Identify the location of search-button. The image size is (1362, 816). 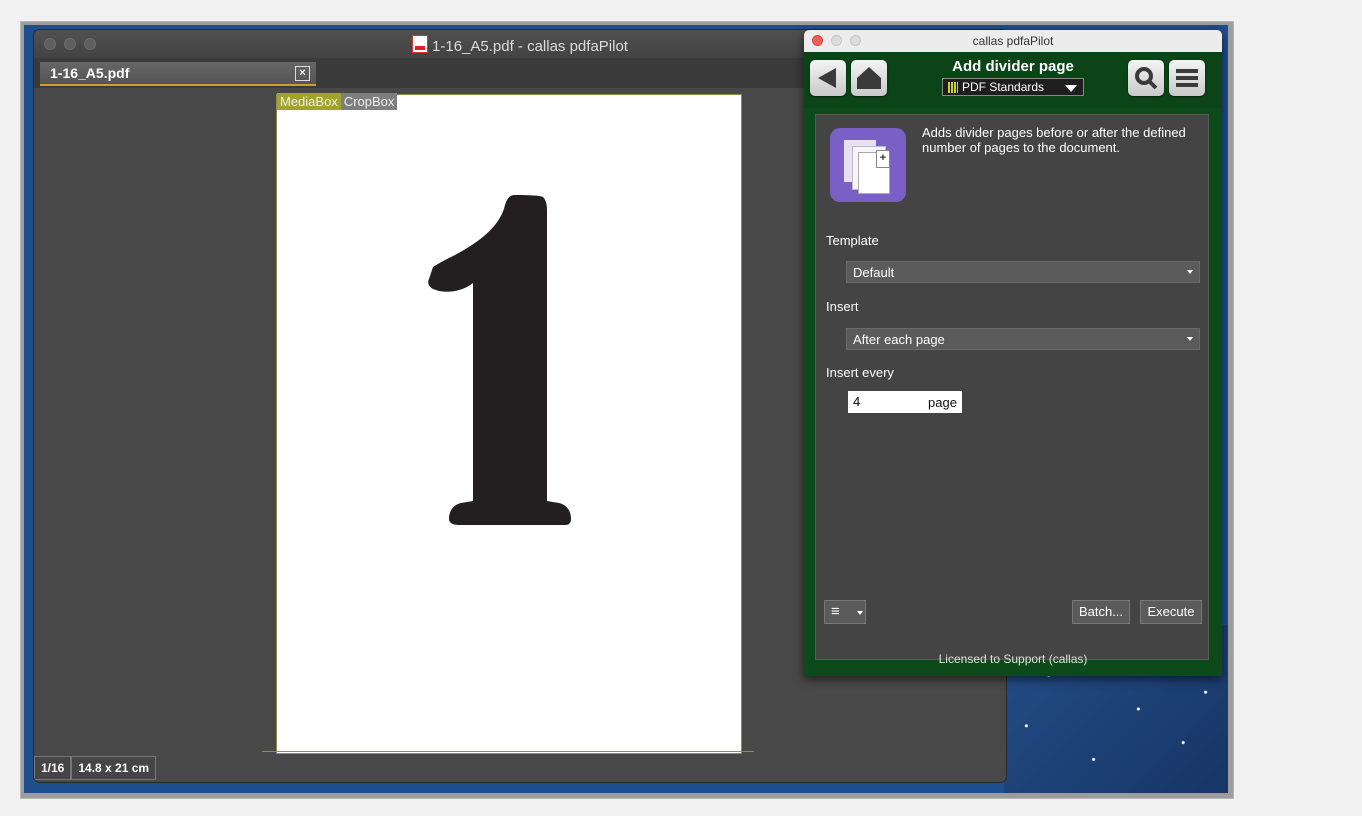
(1146, 78).